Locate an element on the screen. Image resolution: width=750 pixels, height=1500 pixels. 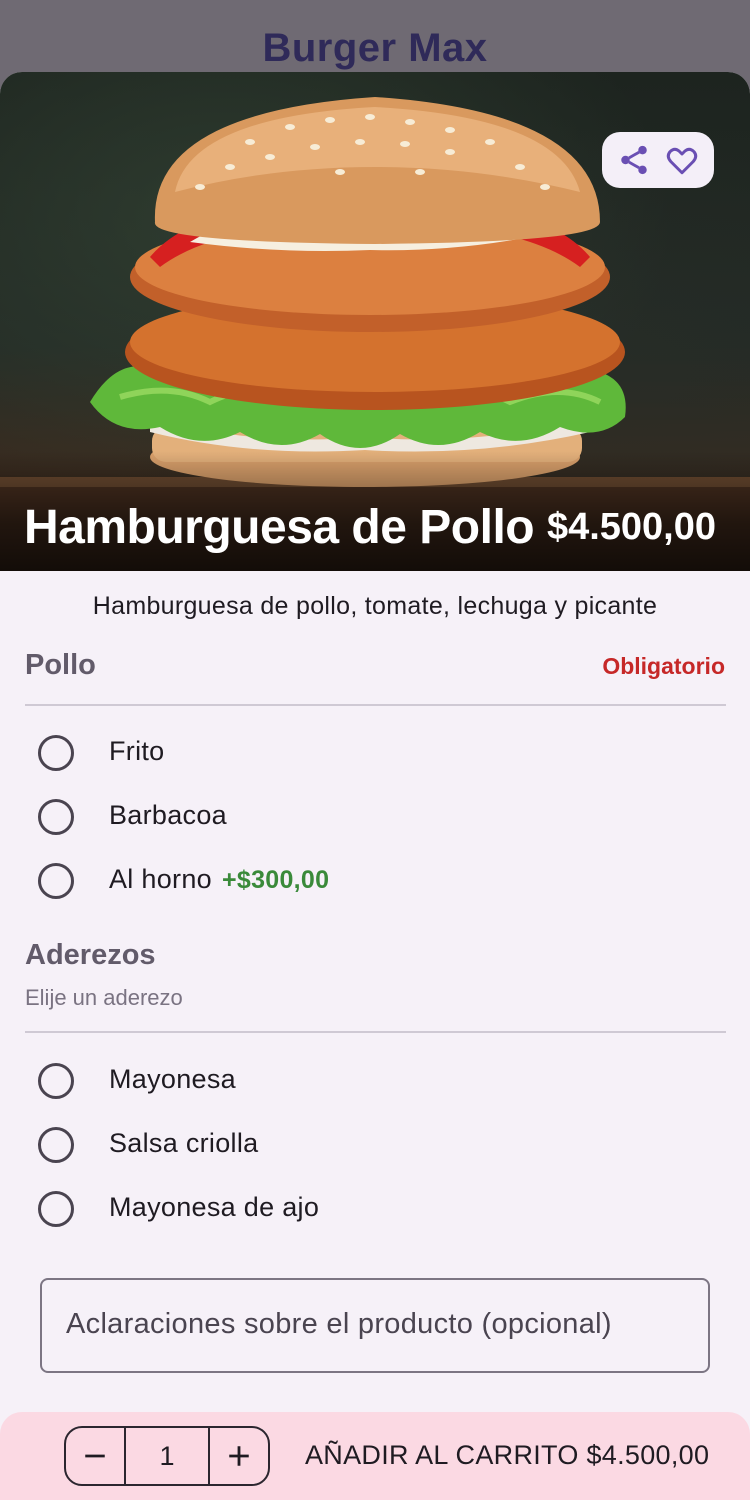
product-price: $4.500,00 is located at coordinates (631, 527).